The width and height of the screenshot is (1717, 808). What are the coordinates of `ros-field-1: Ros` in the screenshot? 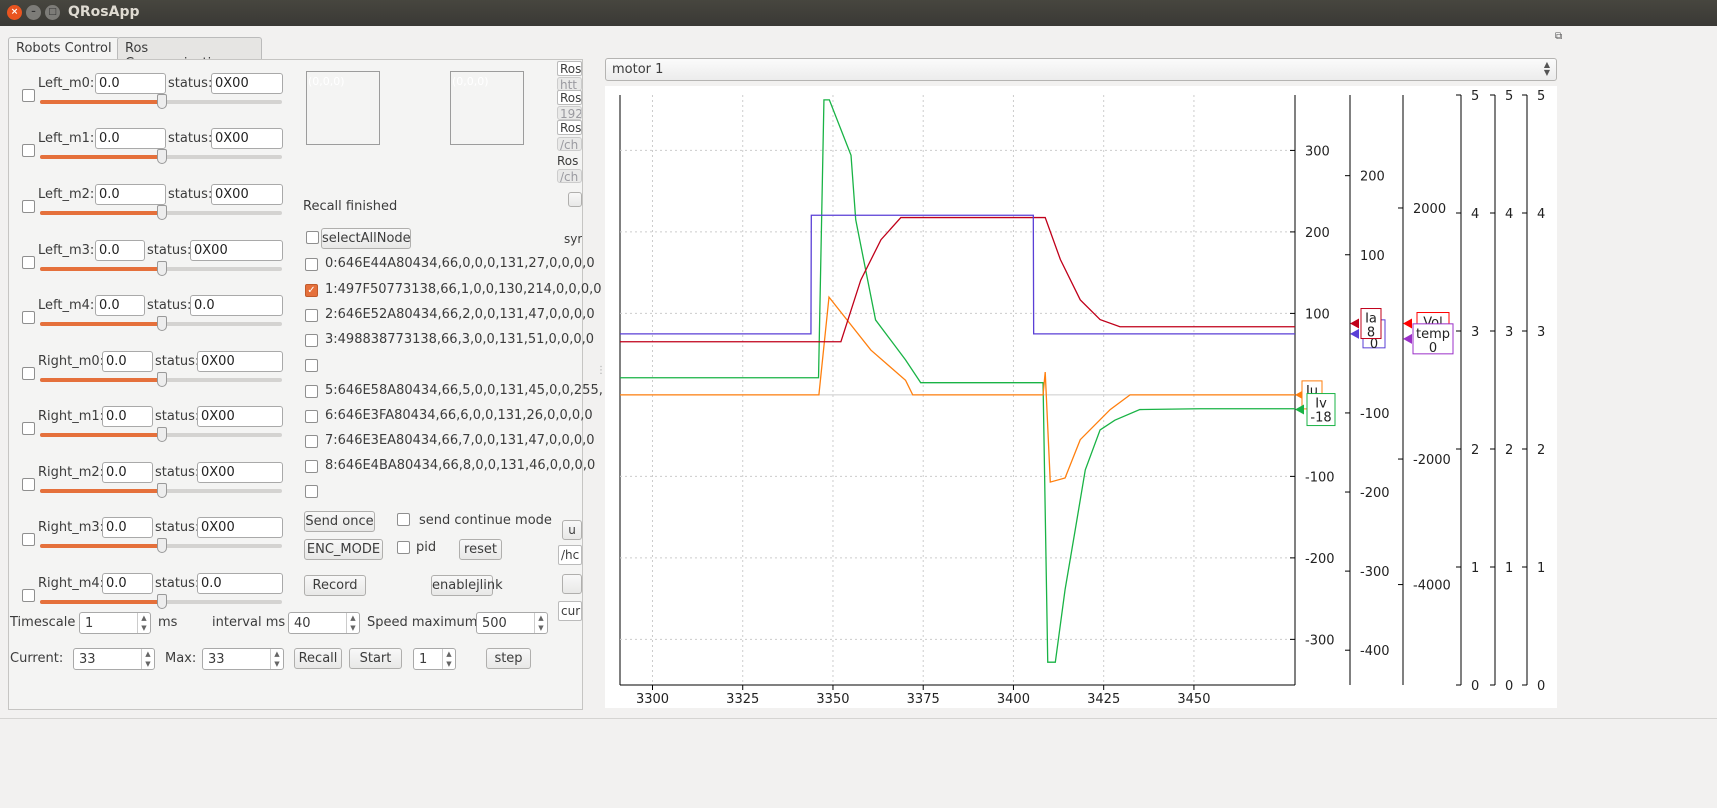 It's located at (569, 68).